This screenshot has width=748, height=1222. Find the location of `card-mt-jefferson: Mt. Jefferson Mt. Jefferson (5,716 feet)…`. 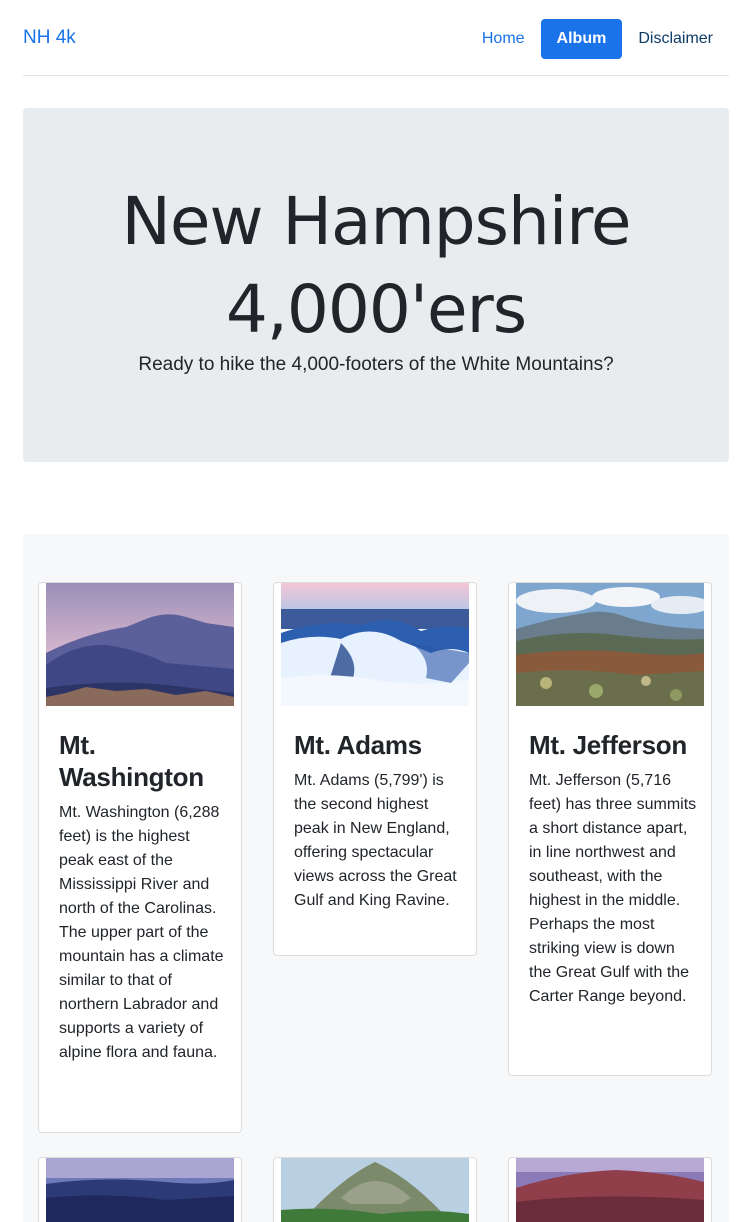

card-mt-jefferson: Mt. Jefferson Mt. Jefferson (5,716 feet)… is located at coordinates (610, 829).